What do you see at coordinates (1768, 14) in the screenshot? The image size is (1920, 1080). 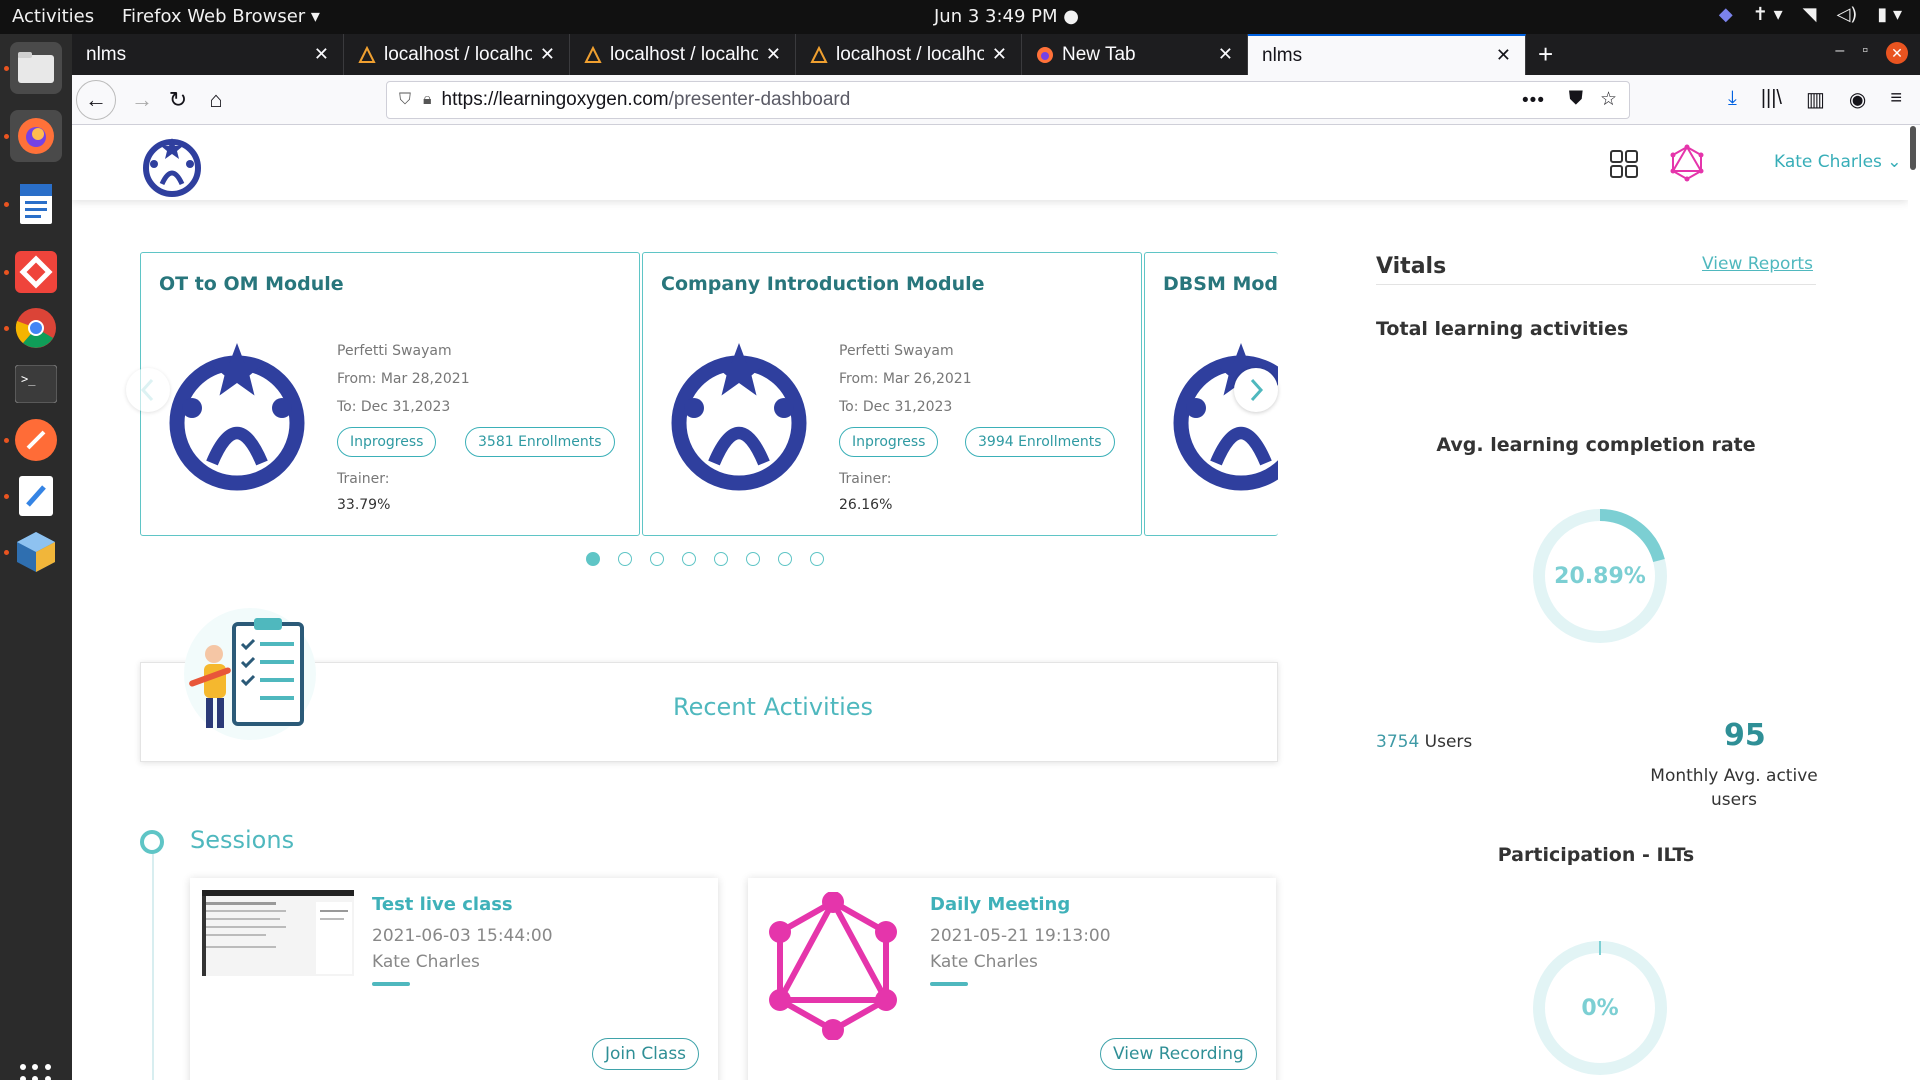 I see `accessibility-icon: ✝ ▾` at bounding box center [1768, 14].